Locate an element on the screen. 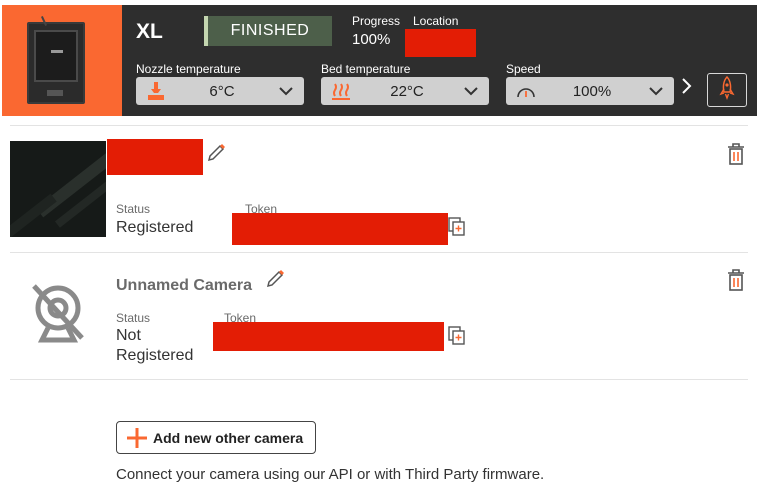  printer-thumbnail is located at coordinates (62, 60).